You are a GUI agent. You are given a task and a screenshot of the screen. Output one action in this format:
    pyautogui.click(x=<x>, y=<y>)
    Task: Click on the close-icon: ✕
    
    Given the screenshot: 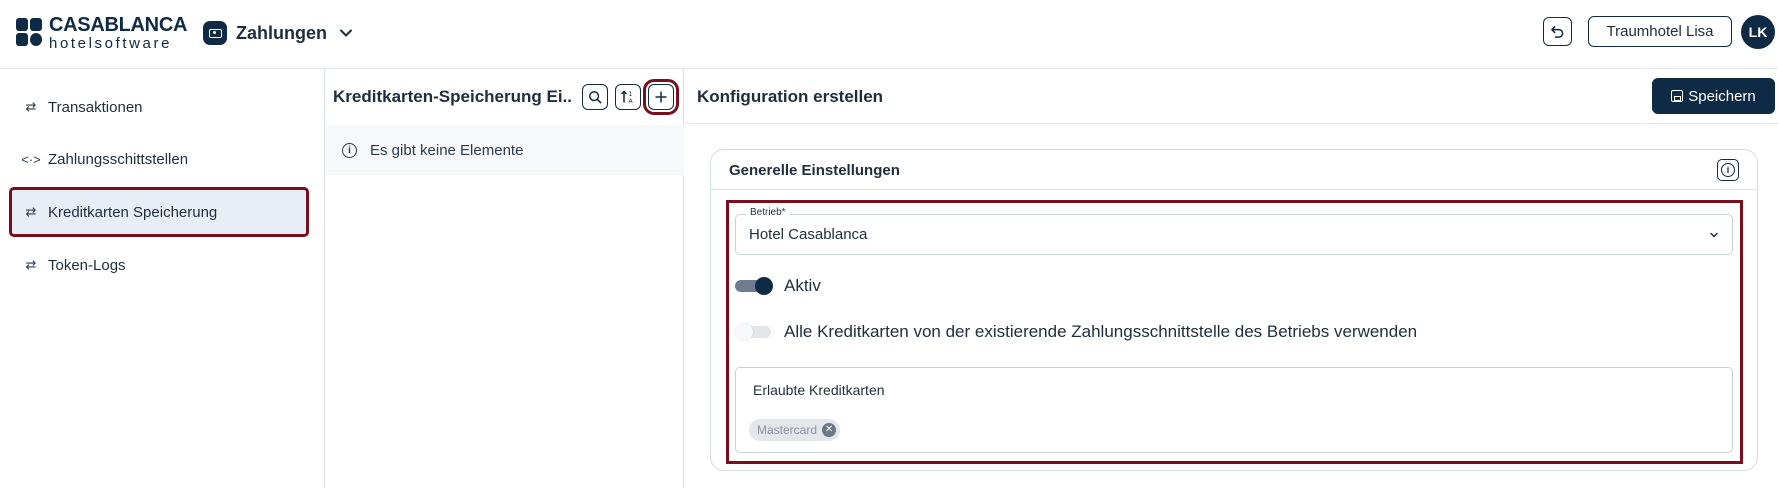 What is the action you would take?
    pyautogui.click(x=829, y=430)
    